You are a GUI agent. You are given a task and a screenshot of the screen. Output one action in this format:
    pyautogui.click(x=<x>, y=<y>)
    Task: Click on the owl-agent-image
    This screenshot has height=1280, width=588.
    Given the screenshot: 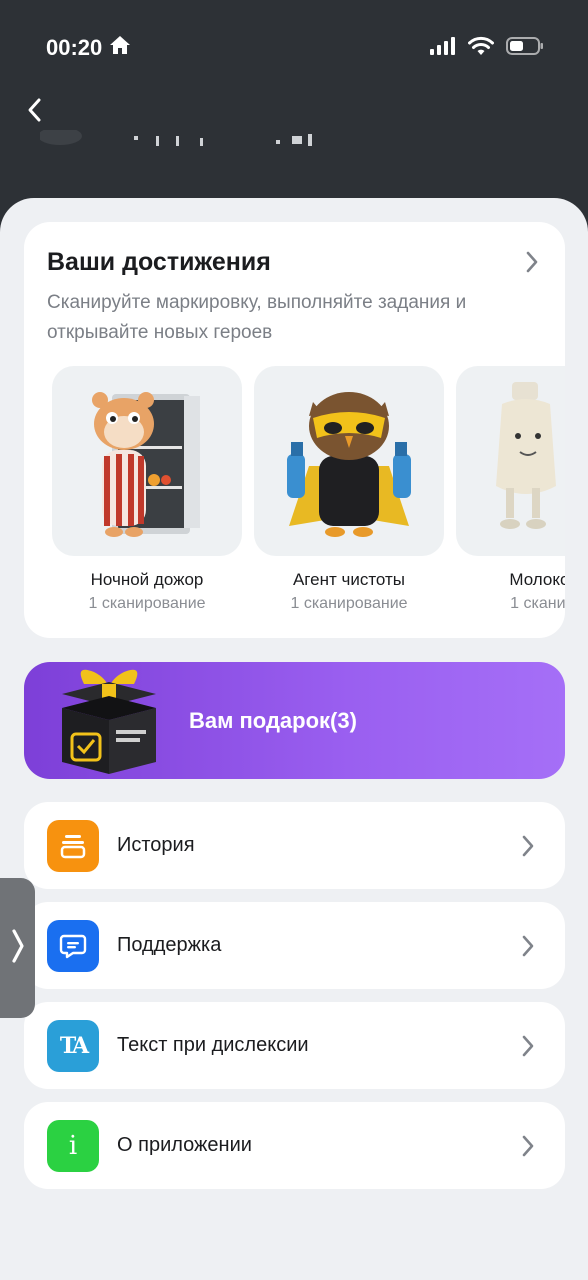 What is the action you would take?
    pyautogui.click(x=349, y=461)
    